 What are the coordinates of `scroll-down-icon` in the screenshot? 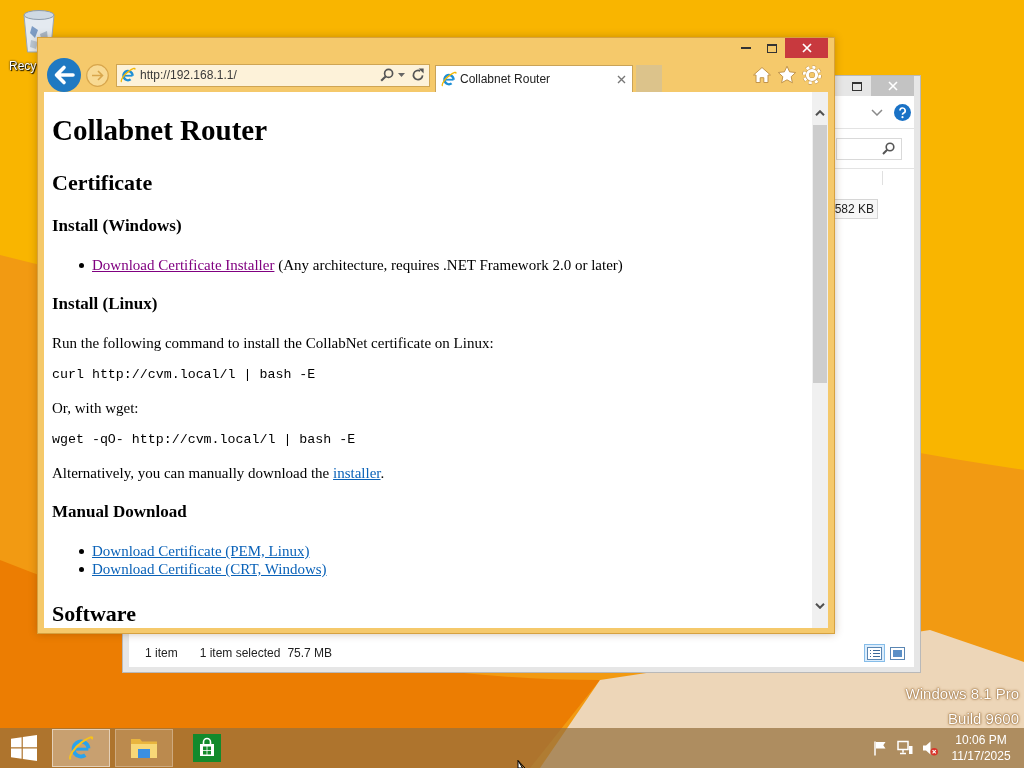 It's located at (820, 606).